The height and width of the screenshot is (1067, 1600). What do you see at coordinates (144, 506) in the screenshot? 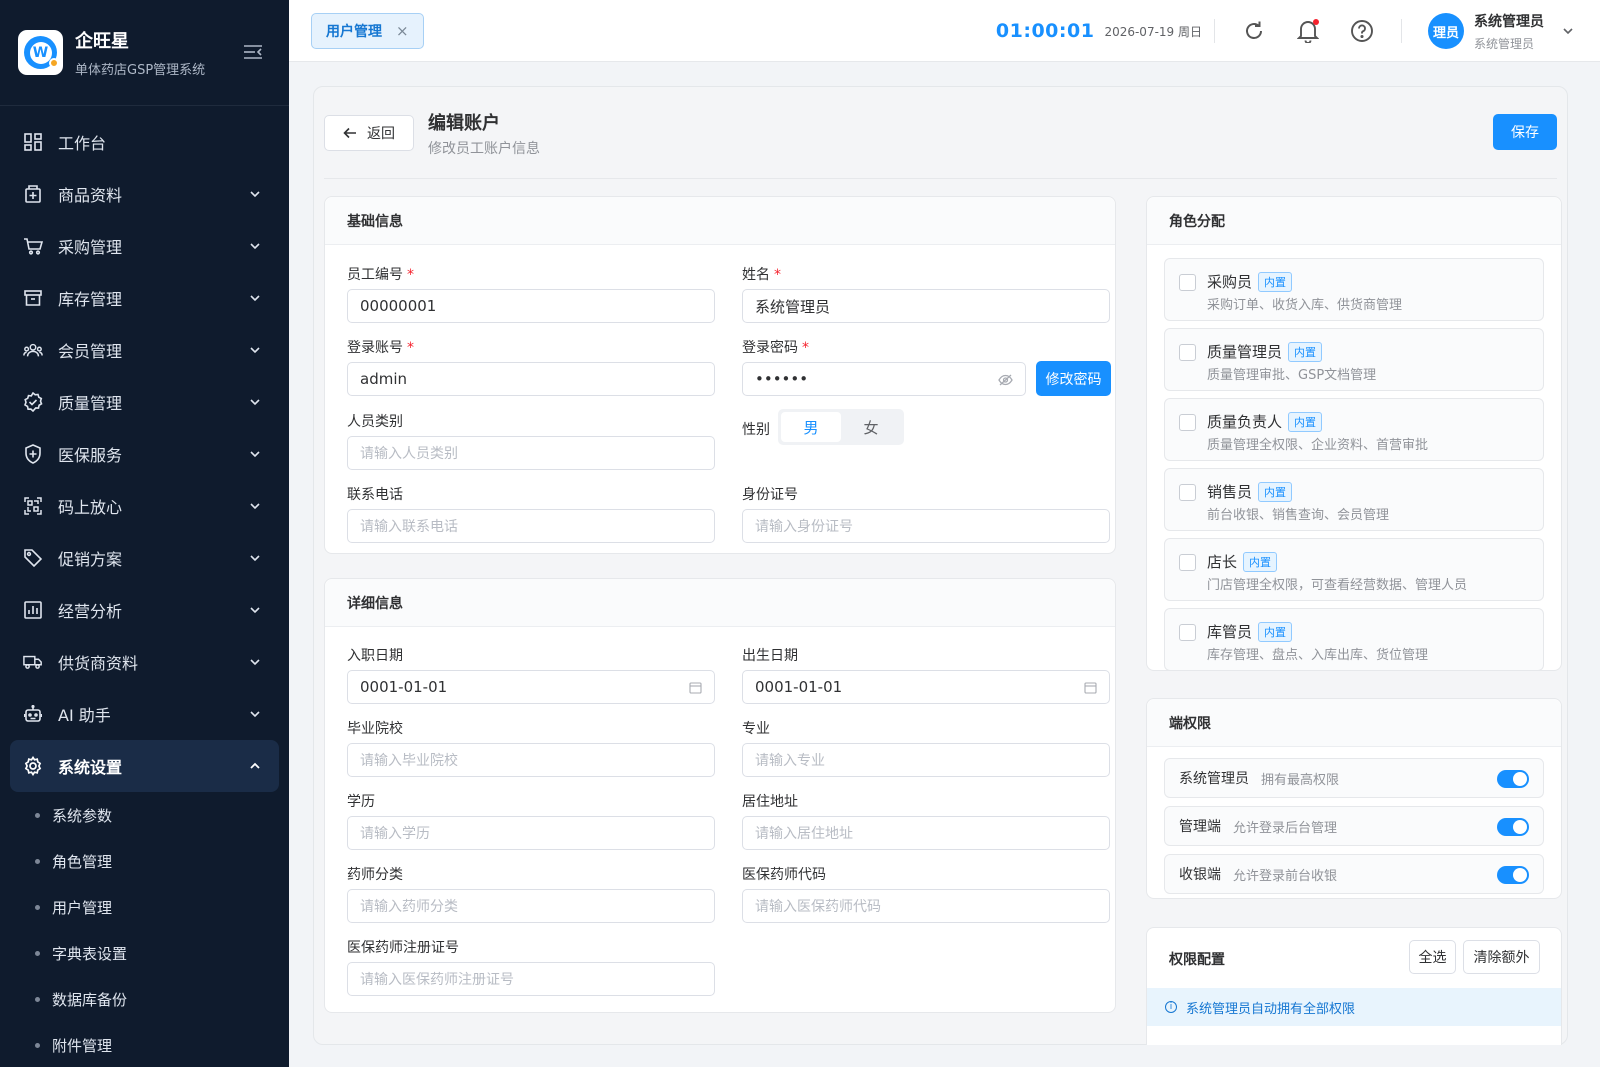
I see `sidebar-item-qrcode: 码上放心` at bounding box center [144, 506].